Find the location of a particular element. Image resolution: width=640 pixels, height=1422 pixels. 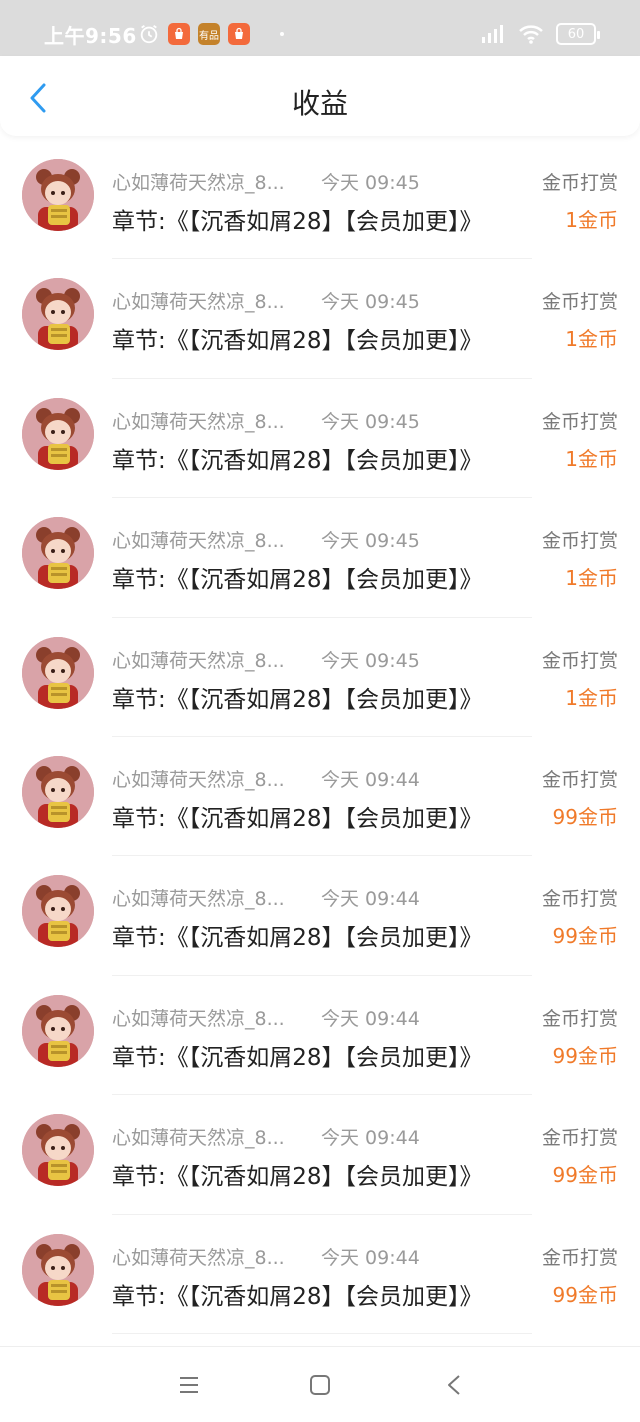

status-time: 上午9:56 is located at coordinates (90, 36).